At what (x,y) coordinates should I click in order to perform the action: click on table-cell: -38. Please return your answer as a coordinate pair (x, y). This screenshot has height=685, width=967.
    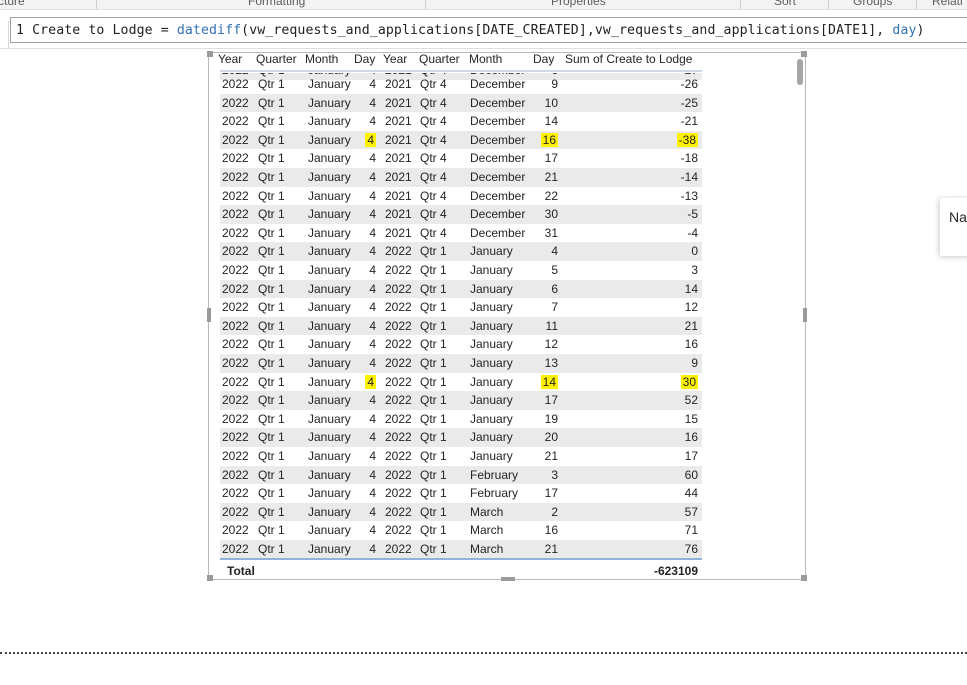
    Looking at the image, I should click on (629, 140).